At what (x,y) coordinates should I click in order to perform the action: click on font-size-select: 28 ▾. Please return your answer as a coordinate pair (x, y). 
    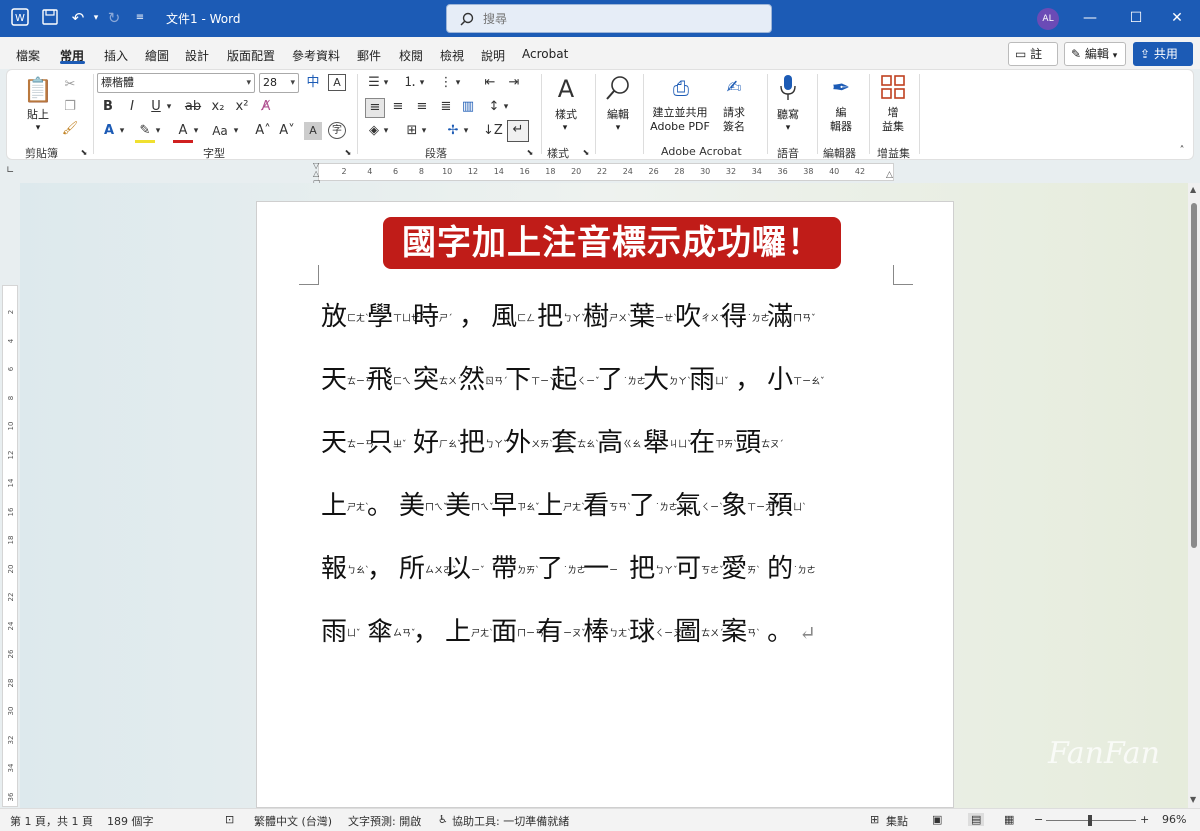
    Looking at the image, I should click on (279, 83).